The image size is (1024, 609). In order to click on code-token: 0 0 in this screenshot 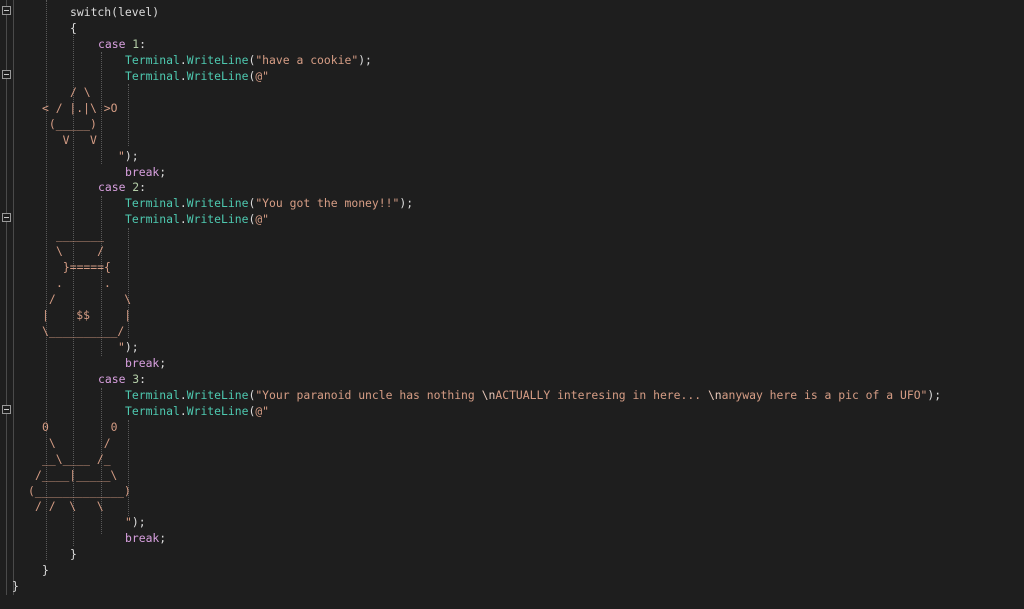, I will do `click(80, 426)`.